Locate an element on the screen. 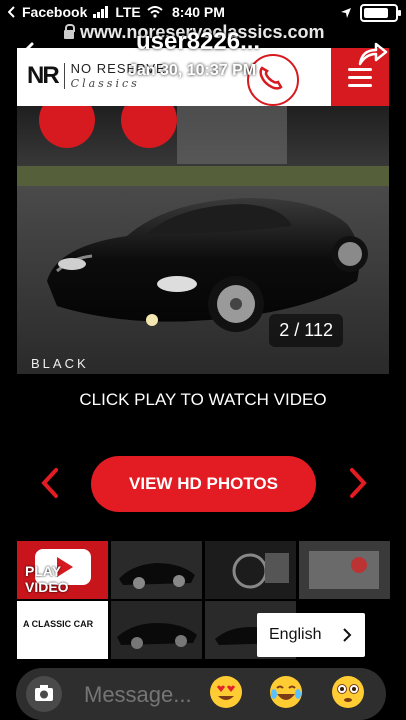 This screenshot has width=406, height=720. camera-button is located at coordinates (44, 694).